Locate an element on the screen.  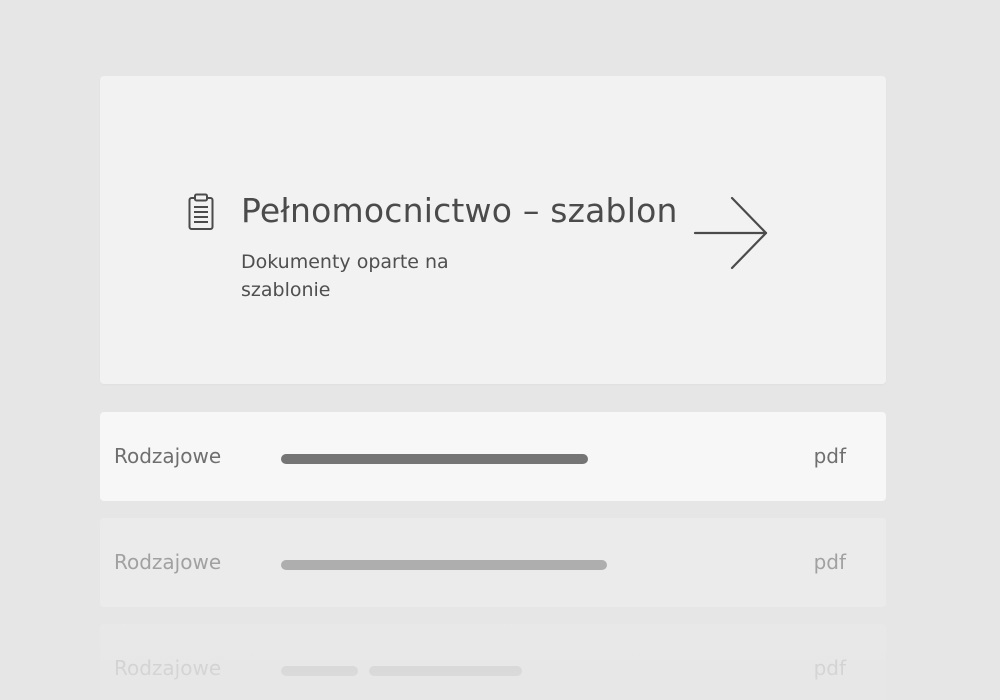
clipboard-icon is located at coordinates (201, 211).